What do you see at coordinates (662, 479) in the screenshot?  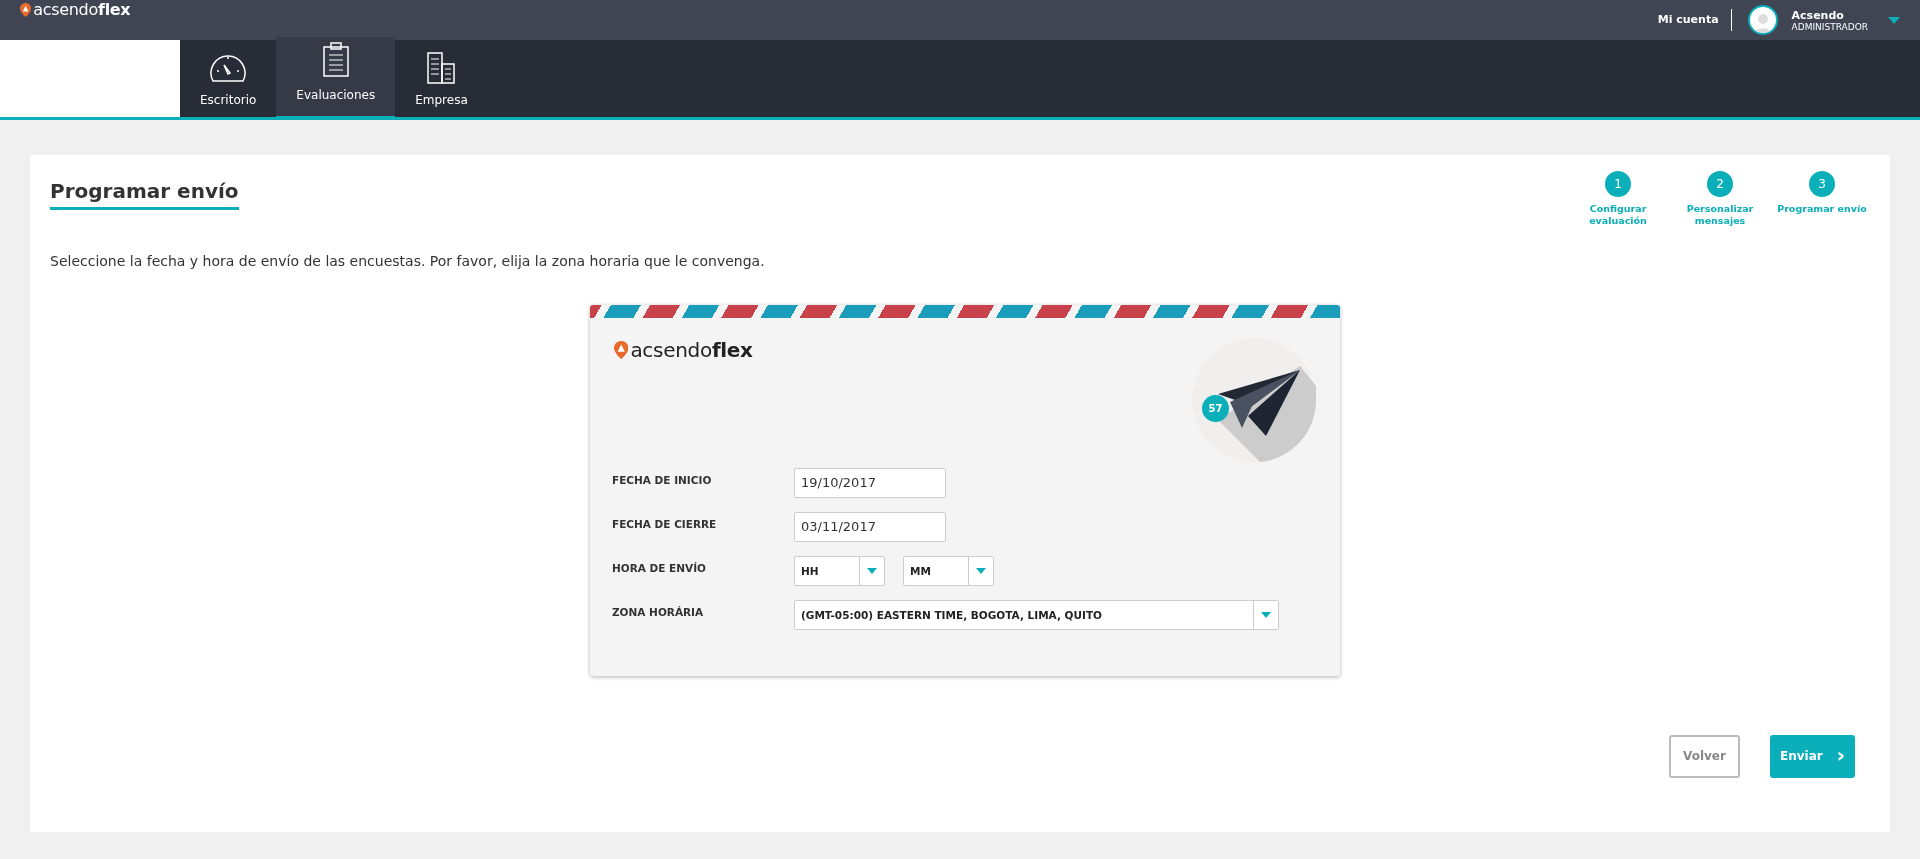 I see `field-label: FECHA DE INICIO` at bounding box center [662, 479].